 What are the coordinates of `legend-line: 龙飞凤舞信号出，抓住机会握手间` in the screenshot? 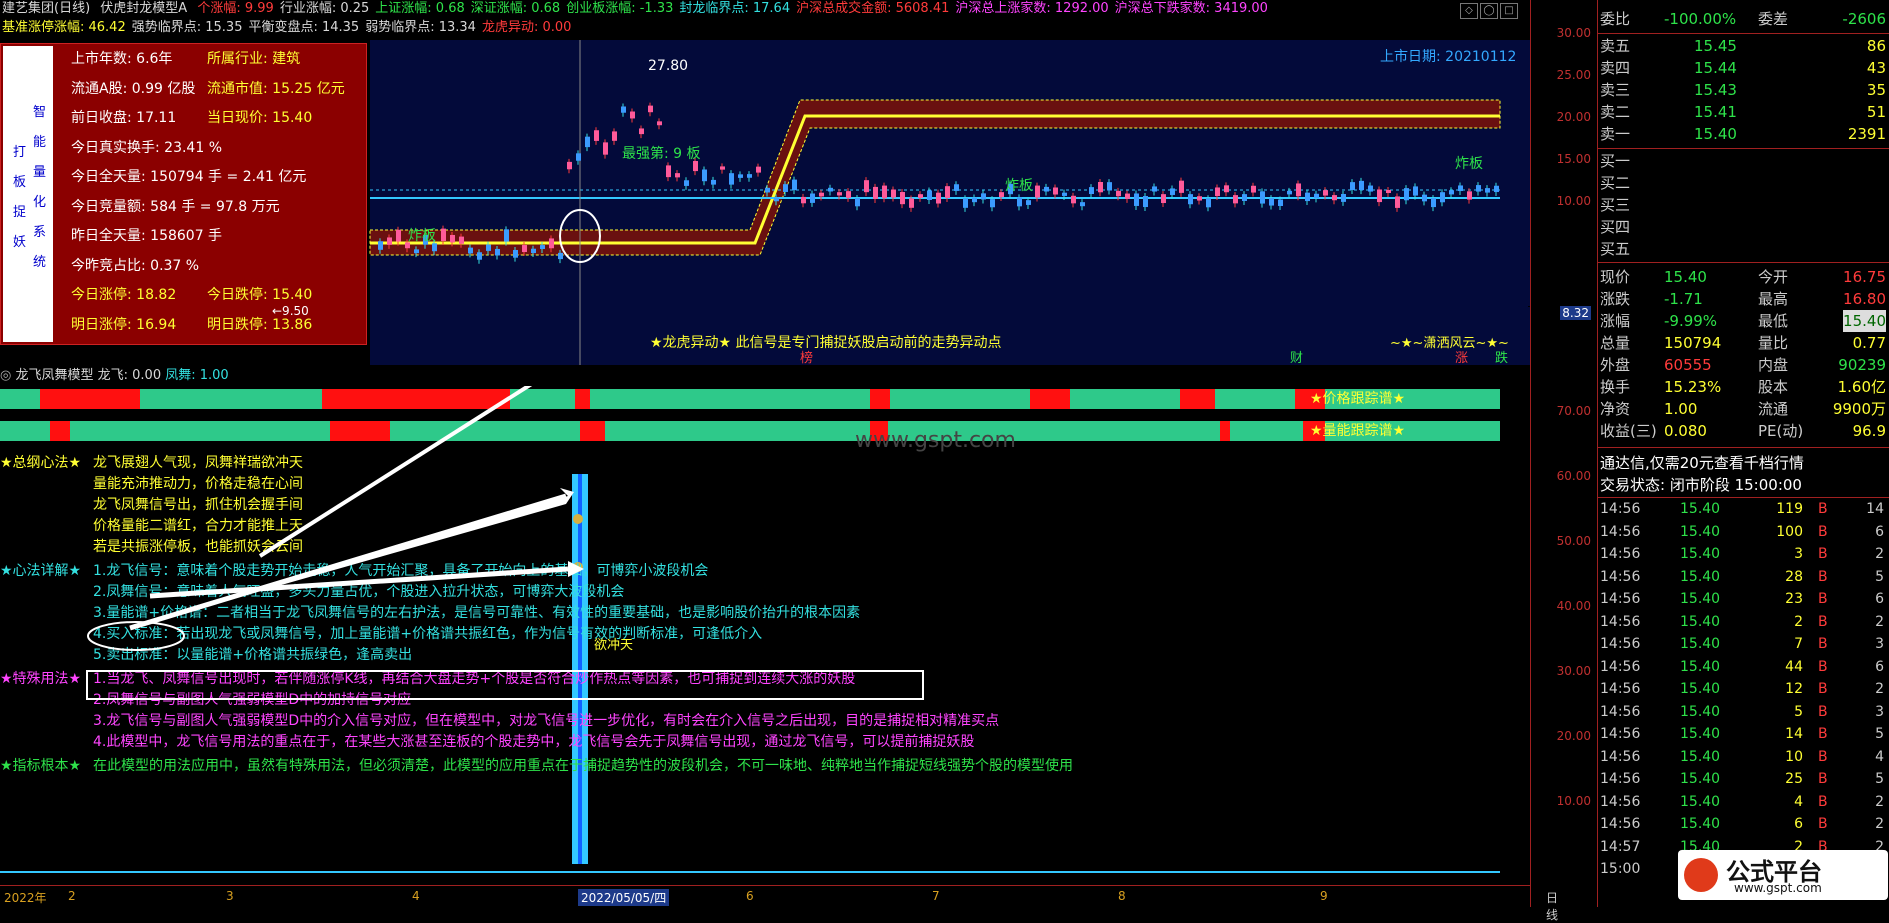 It's located at (198, 505).